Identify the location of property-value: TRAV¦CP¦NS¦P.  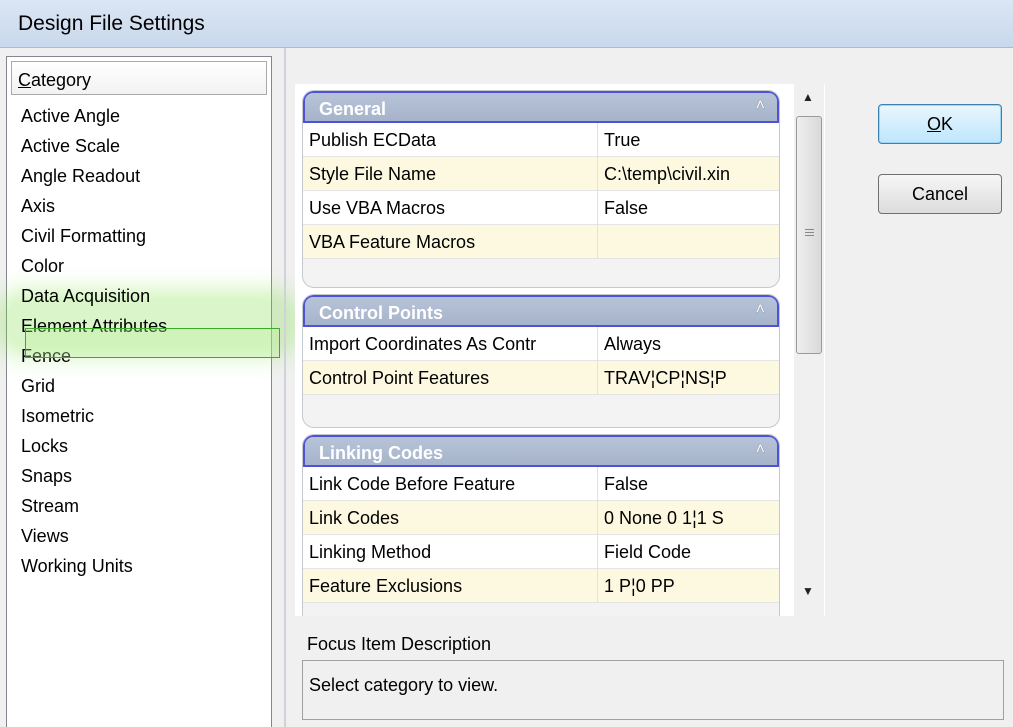
(688, 377).